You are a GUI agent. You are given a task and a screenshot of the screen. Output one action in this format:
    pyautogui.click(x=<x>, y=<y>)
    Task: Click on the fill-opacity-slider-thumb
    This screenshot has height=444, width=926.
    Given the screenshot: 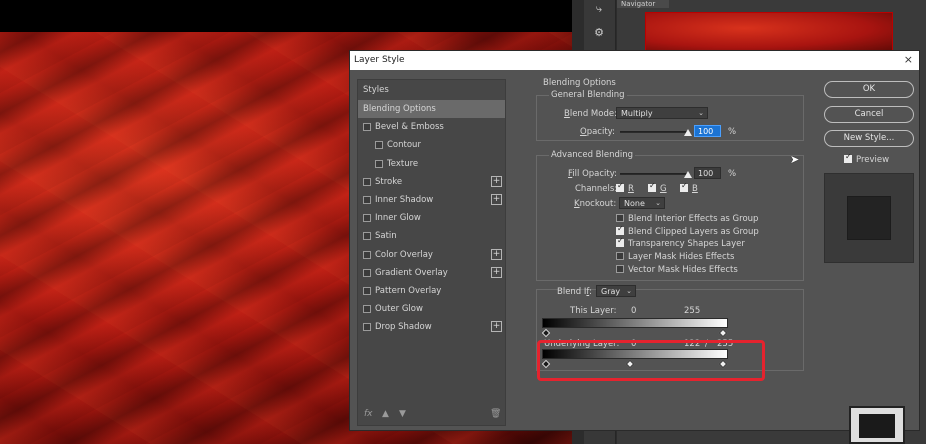 What is the action you would take?
    pyautogui.click(x=688, y=174)
    